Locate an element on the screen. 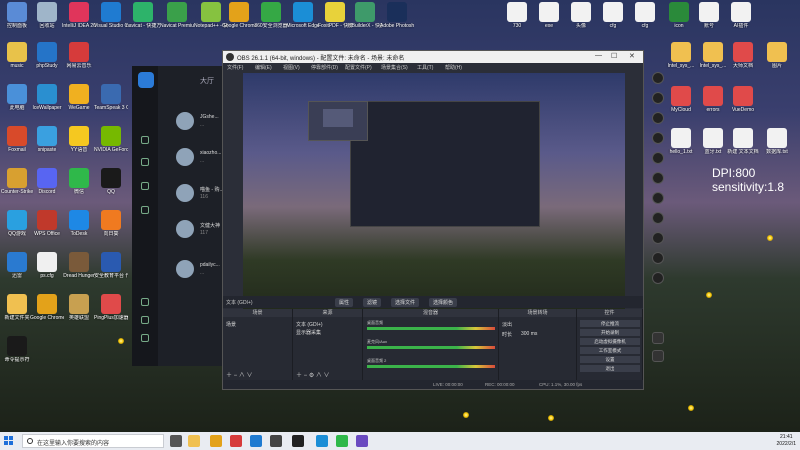  maximize-button: ☐ is located at coordinates (614, 56).